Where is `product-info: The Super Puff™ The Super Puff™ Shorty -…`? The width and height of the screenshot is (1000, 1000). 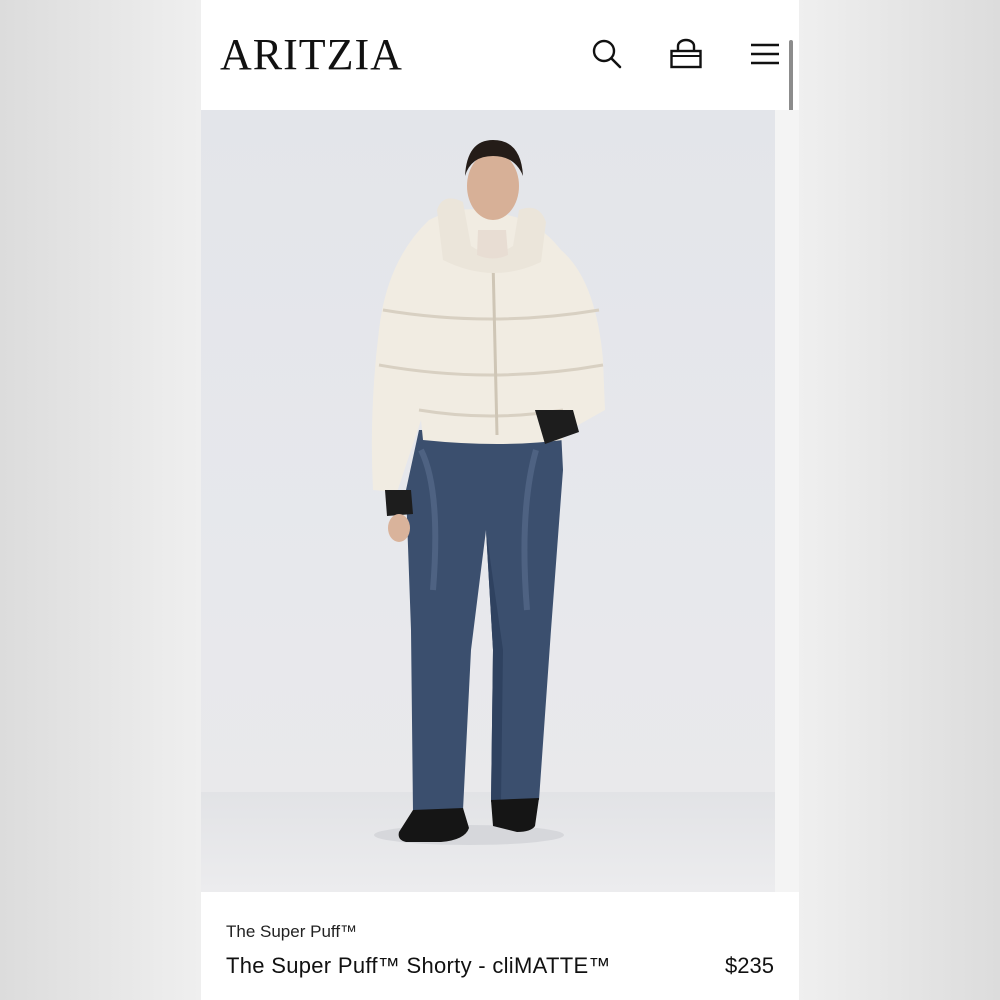 product-info: The Super Puff™ The Super Puff™ Shorty -… is located at coordinates (500, 946).